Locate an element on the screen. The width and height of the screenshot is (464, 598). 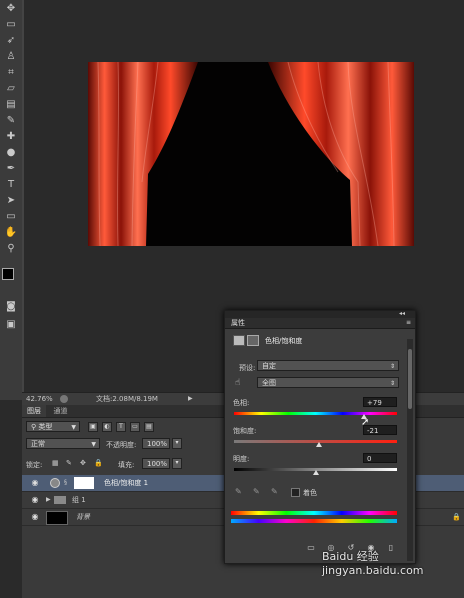
dodge-tool-icon: ● is located at coordinates (11, 152).